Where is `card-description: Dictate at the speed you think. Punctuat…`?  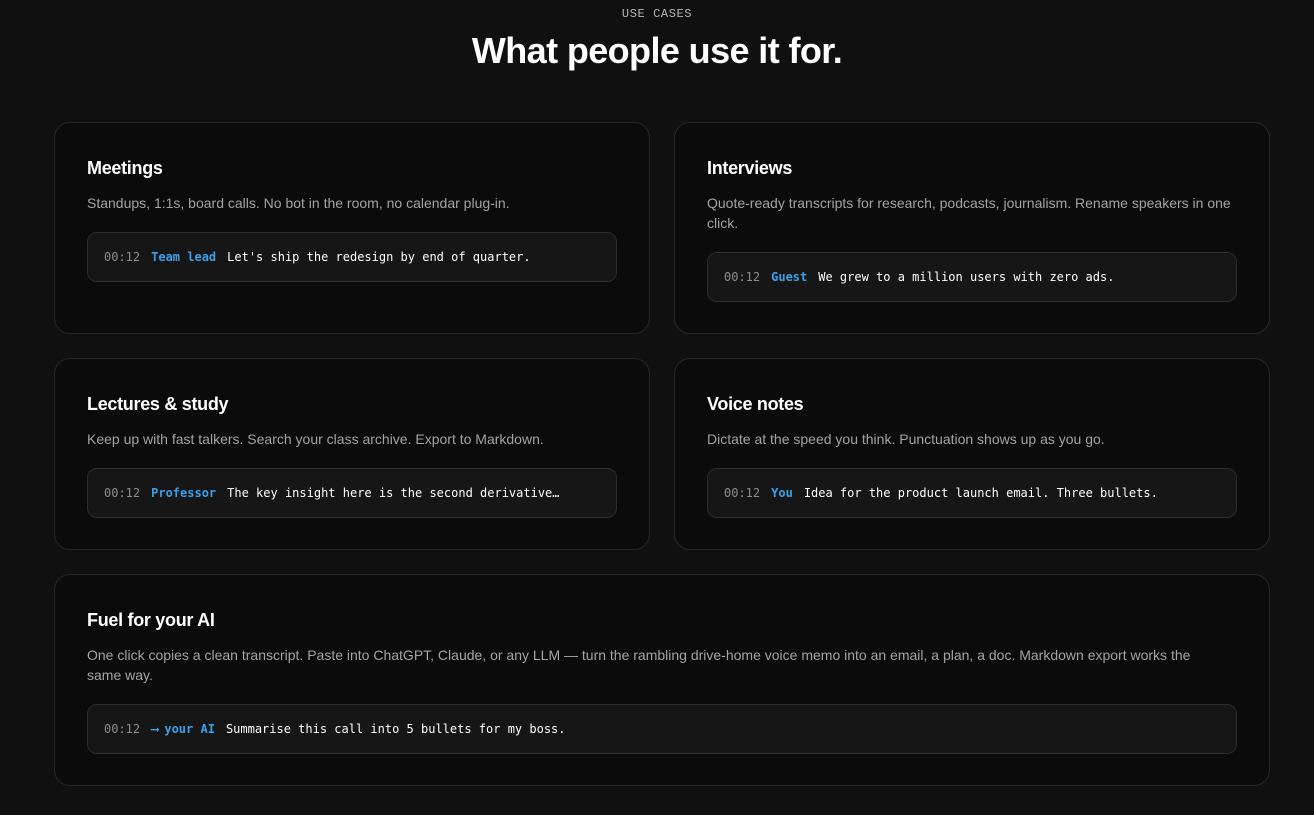
card-description: Dictate at the speed you think. Punctuat… is located at coordinates (906, 439).